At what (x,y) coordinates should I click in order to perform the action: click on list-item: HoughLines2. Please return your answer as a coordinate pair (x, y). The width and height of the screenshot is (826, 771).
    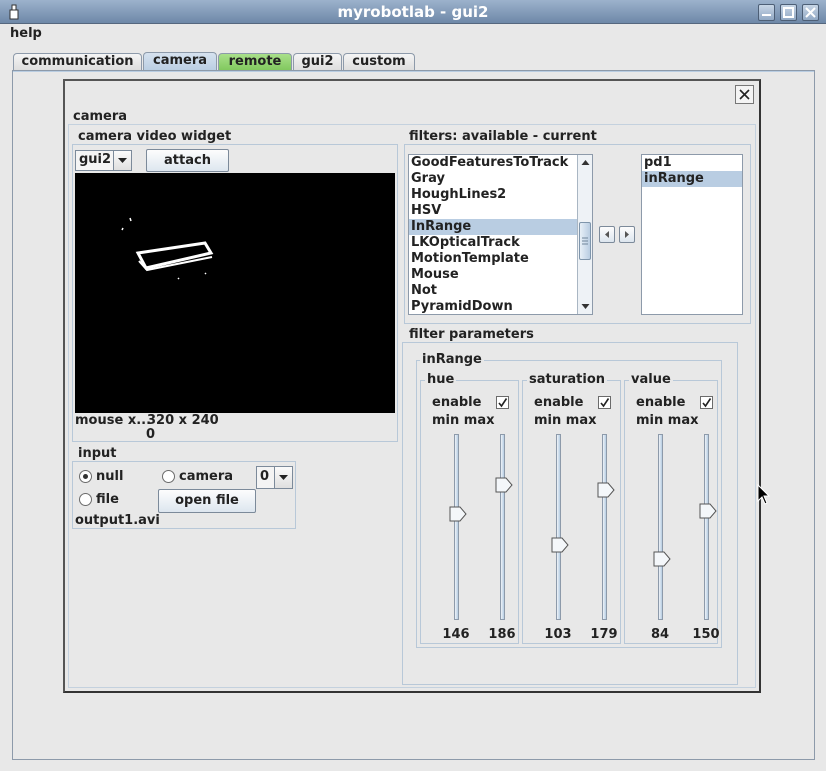
    Looking at the image, I should click on (493, 195).